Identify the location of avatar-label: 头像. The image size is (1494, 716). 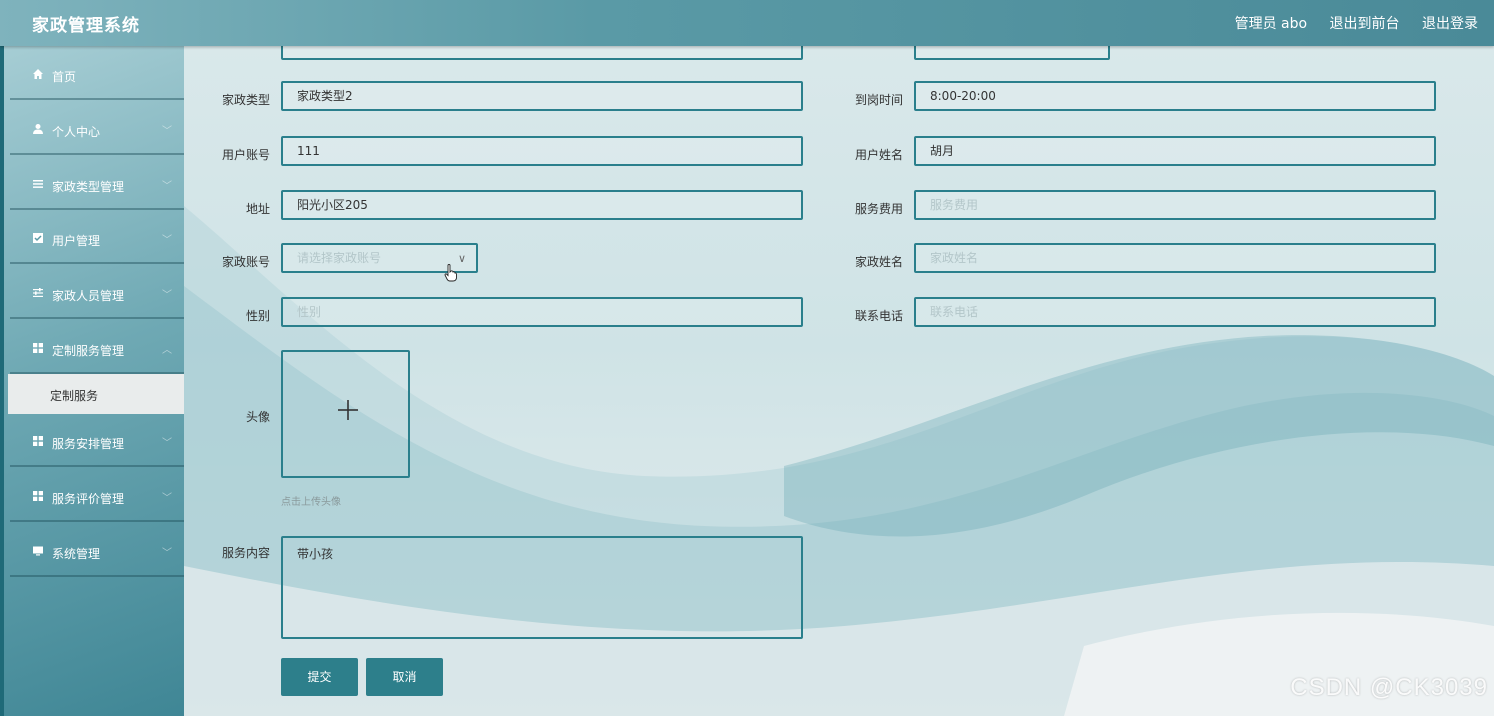
(257, 417).